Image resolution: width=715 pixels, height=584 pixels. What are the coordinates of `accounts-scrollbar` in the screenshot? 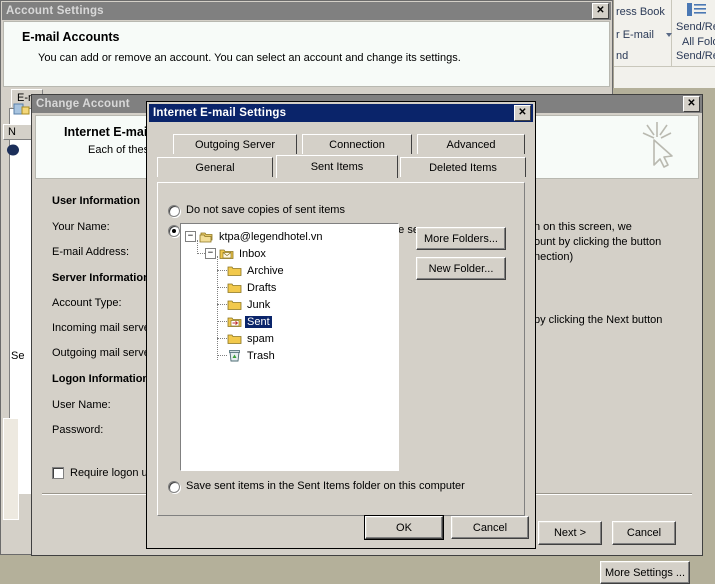 It's located at (11, 469).